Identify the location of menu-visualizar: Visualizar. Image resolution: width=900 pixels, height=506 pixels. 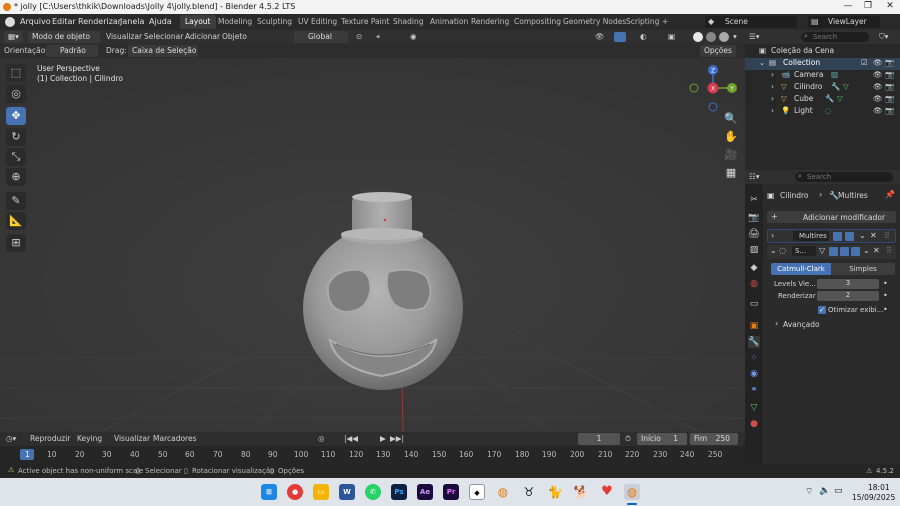
(124, 36).